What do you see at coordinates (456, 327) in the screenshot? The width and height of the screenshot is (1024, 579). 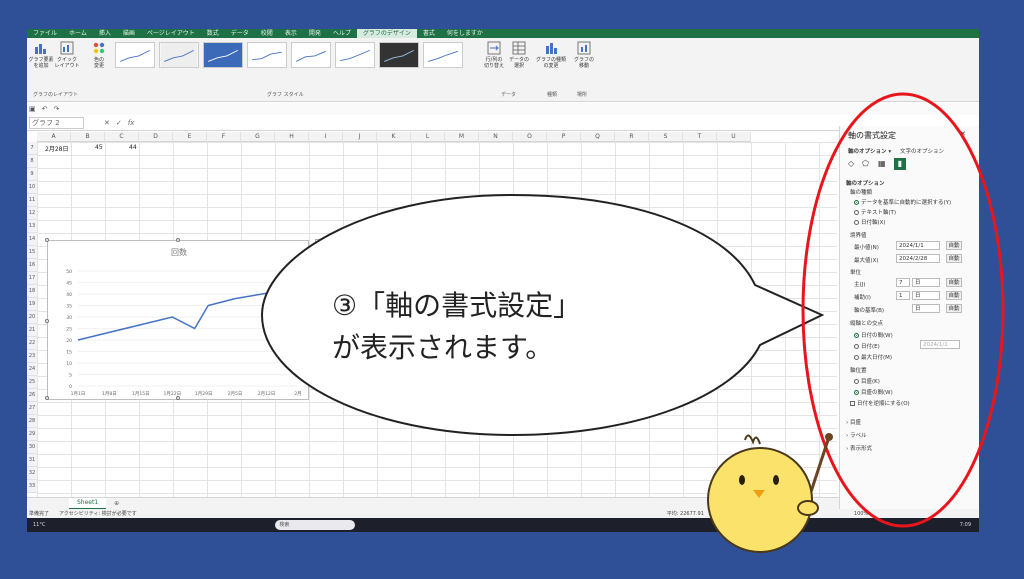 I see `callout-text: ③「軸の書式設定」 が表示されます。` at bounding box center [456, 327].